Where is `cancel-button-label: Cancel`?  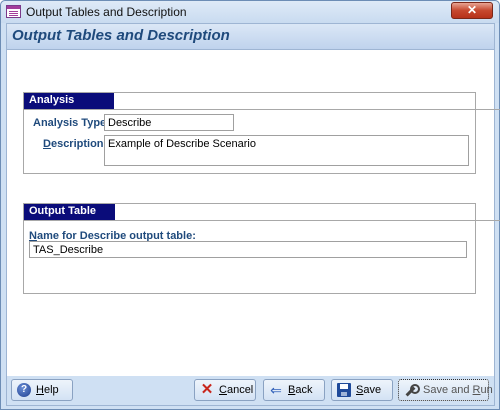
cancel-button-label: Cancel is located at coordinates (236, 390).